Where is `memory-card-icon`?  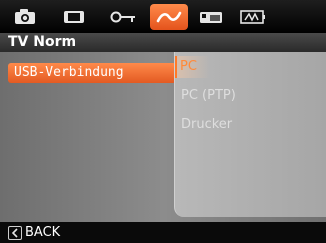
memory-card-icon is located at coordinates (211, 17).